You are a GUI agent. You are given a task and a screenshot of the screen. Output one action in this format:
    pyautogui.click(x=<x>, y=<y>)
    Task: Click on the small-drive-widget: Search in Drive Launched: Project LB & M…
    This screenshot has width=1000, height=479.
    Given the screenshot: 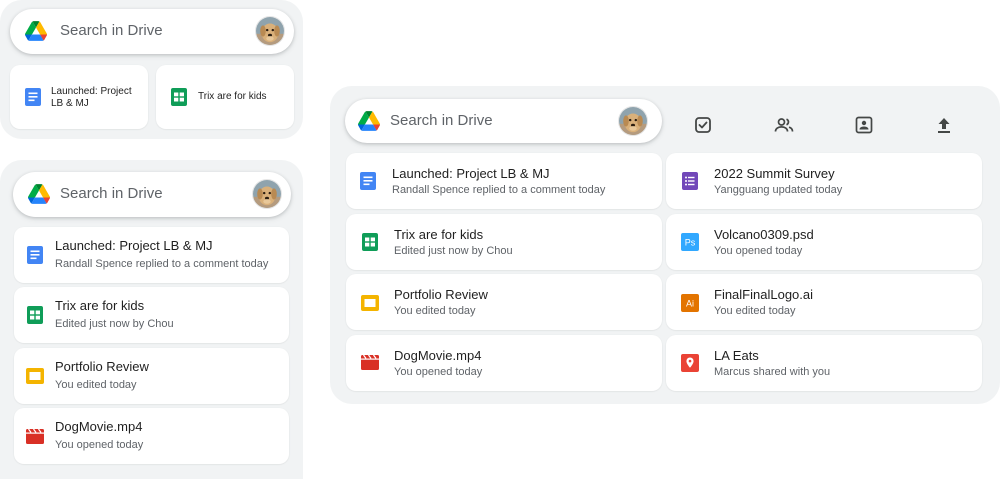 What is the action you would take?
    pyautogui.click(x=151, y=69)
    